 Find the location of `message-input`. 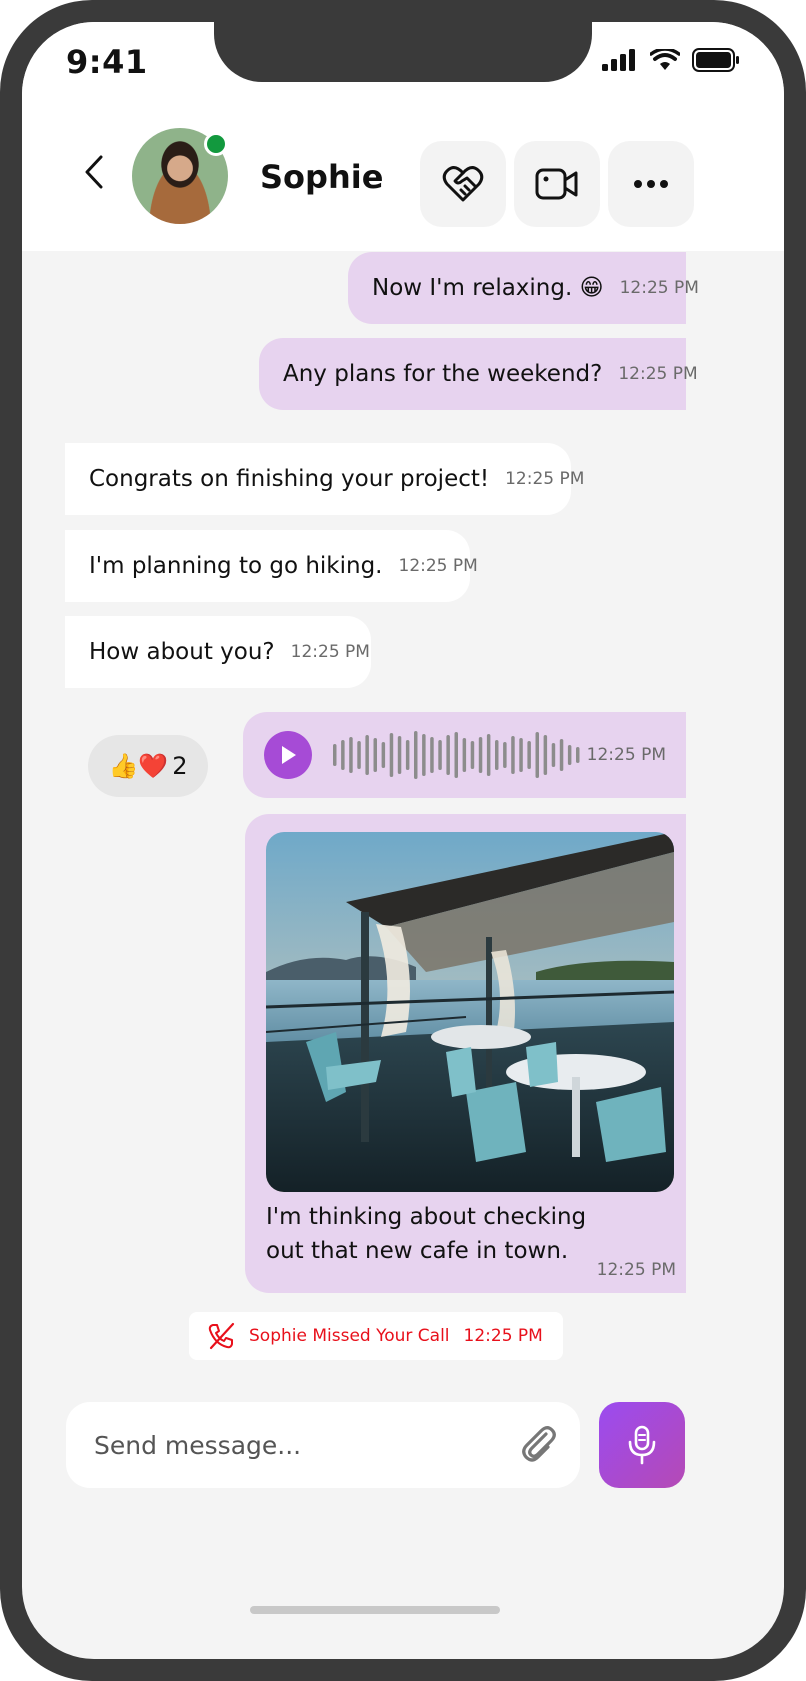

message-input is located at coordinates (289, 1445).